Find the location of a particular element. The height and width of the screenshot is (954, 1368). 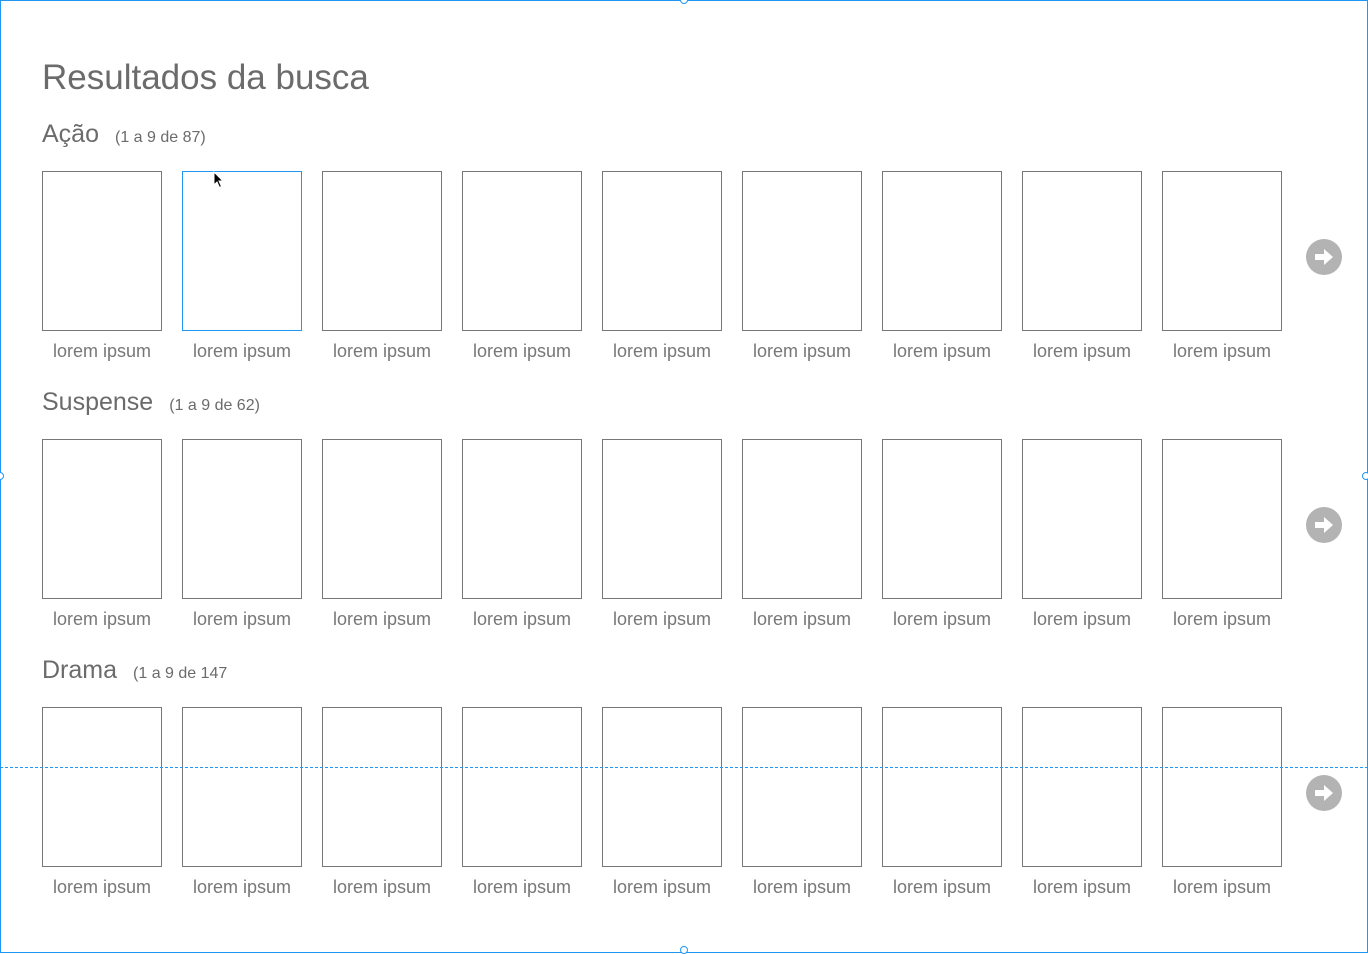

section-title: Drama is located at coordinates (80, 670).